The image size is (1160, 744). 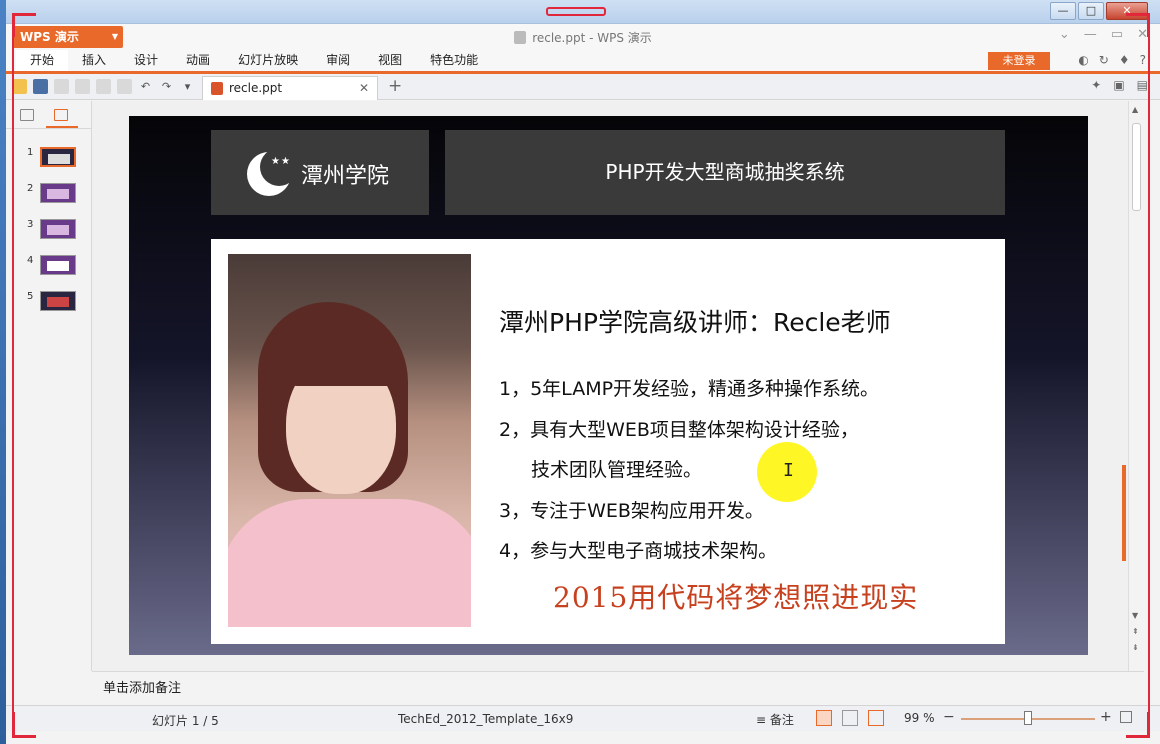 I want to click on undo-icon: ↶, so click(x=145, y=86).